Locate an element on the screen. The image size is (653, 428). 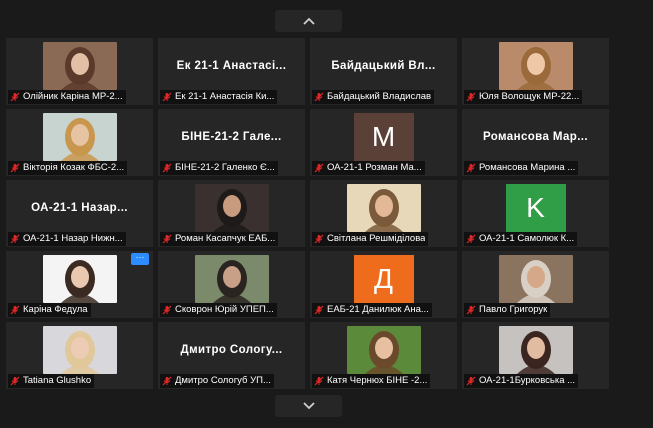
more-options-button: ··· is located at coordinates (140, 259).